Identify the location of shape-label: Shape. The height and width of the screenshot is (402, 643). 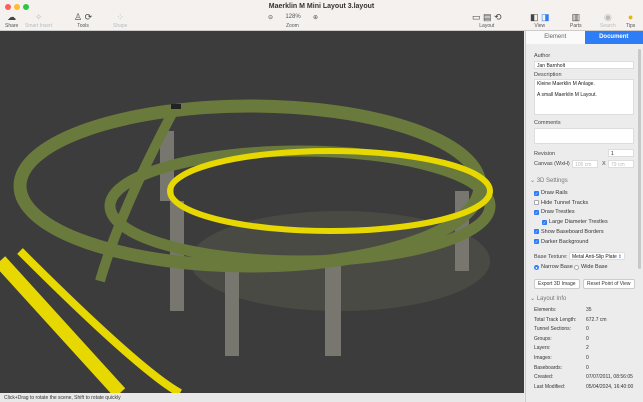
(120, 26).